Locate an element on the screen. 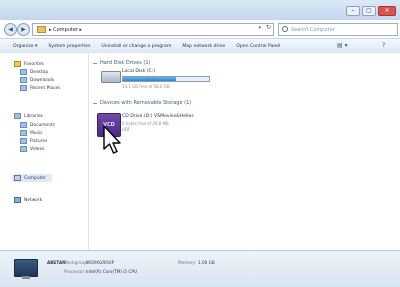  sidebar-item-pictures: Pictures is located at coordinates (33, 141).